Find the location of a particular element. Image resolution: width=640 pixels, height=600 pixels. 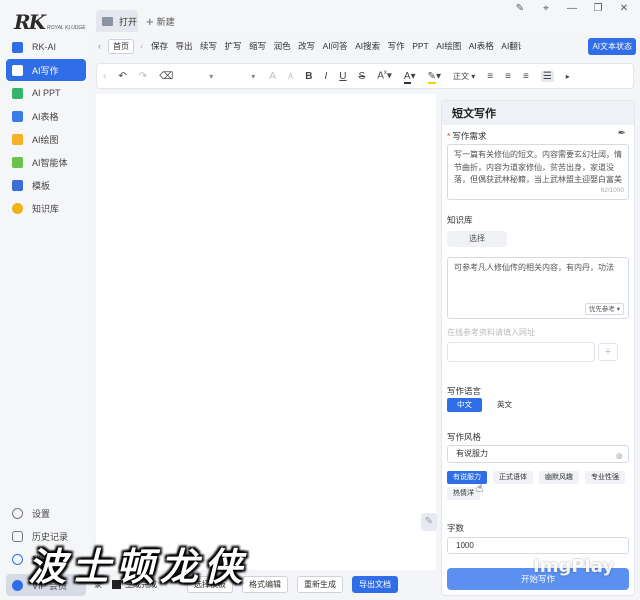

sidebar-item-label: 模板 is located at coordinates (41, 185).